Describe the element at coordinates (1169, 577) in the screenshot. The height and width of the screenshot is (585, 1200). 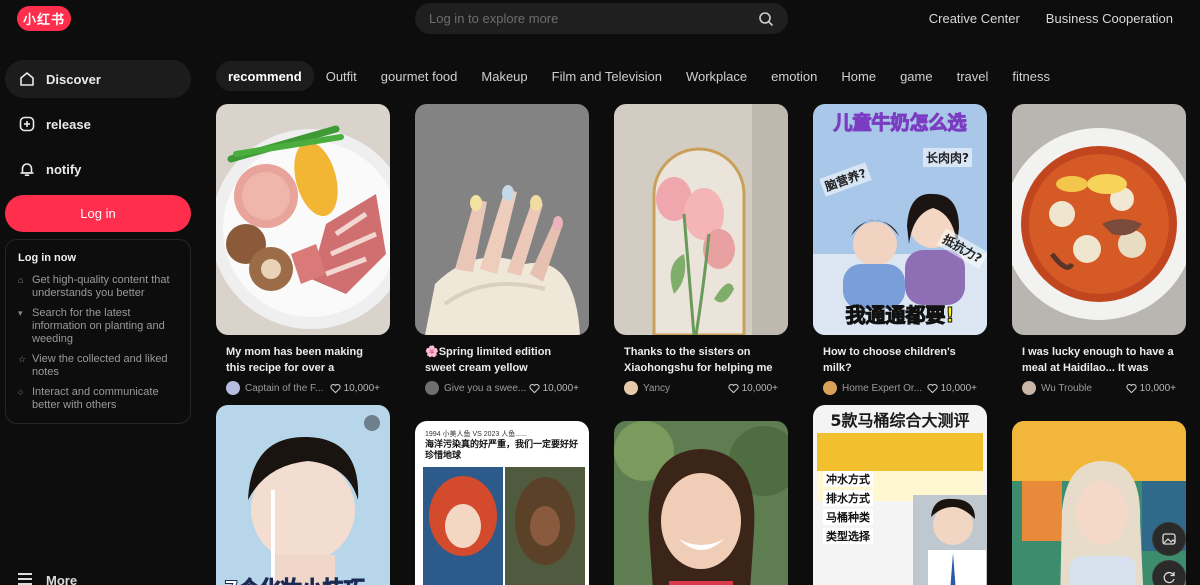
I see `refresh-icon` at that location.